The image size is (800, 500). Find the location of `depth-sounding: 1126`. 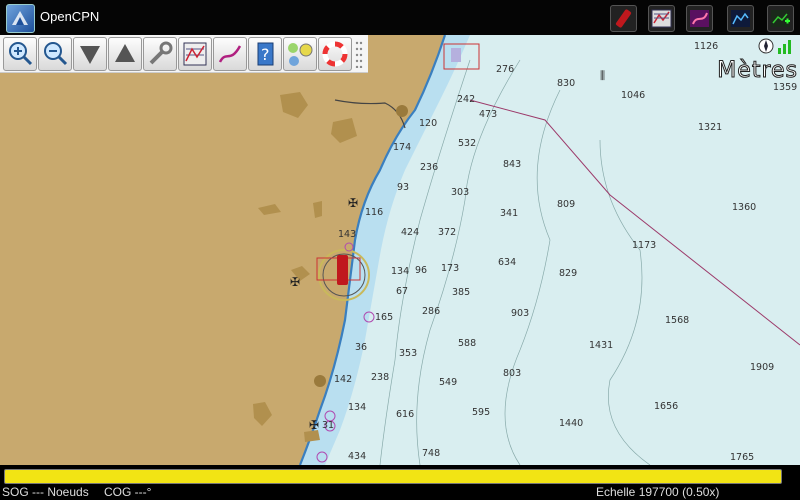

depth-sounding: 1126 is located at coordinates (706, 46).